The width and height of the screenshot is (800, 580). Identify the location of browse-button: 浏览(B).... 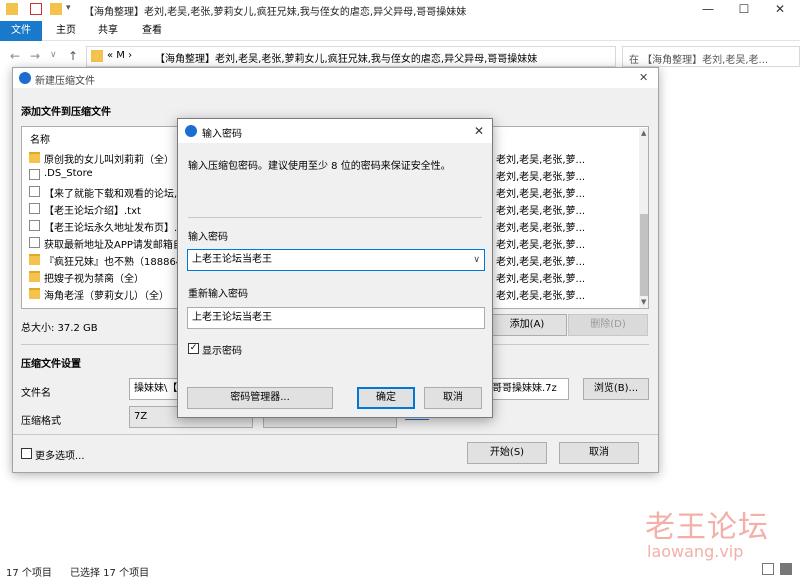
(616, 389).